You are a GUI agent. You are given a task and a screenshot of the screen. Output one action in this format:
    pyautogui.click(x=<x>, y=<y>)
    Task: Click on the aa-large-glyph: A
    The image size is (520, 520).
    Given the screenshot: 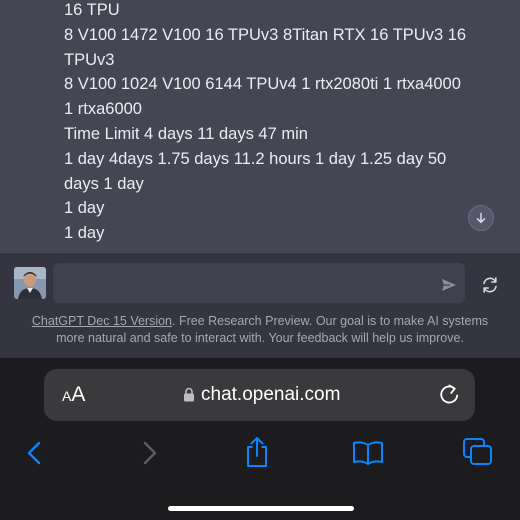 What is the action you would take?
    pyautogui.click(x=78, y=394)
    